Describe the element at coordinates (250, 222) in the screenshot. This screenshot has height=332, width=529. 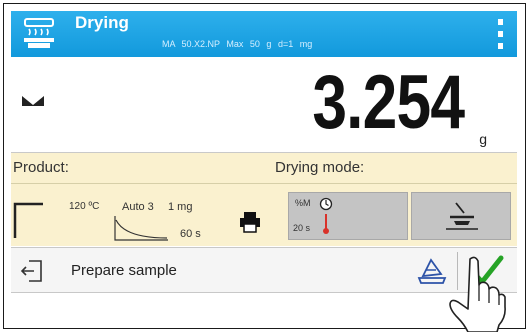
I see `printer-icon` at that location.